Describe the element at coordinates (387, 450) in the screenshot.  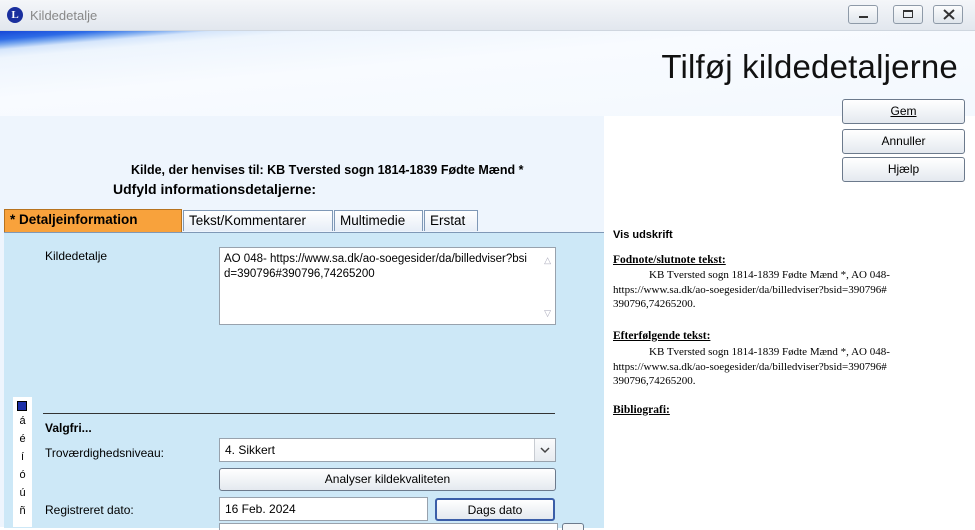
I see `reliability-select: 4. Sikkert` at that location.